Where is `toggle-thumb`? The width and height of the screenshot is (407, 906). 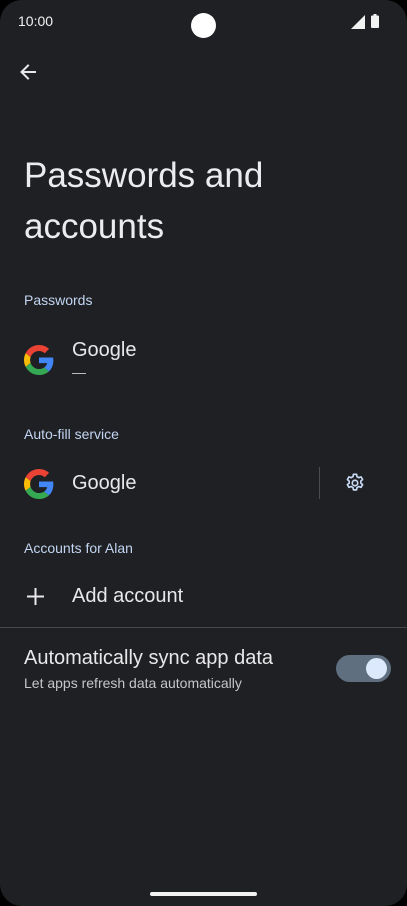 toggle-thumb is located at coordinates (376, 668).